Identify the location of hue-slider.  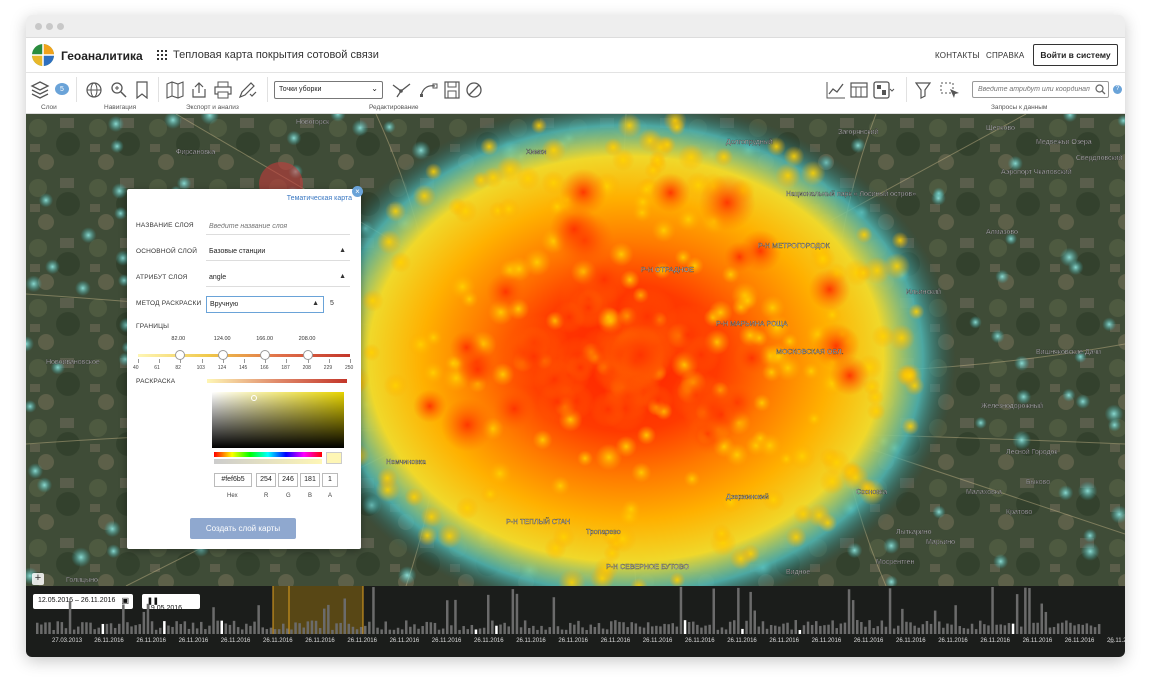
(268, 454).